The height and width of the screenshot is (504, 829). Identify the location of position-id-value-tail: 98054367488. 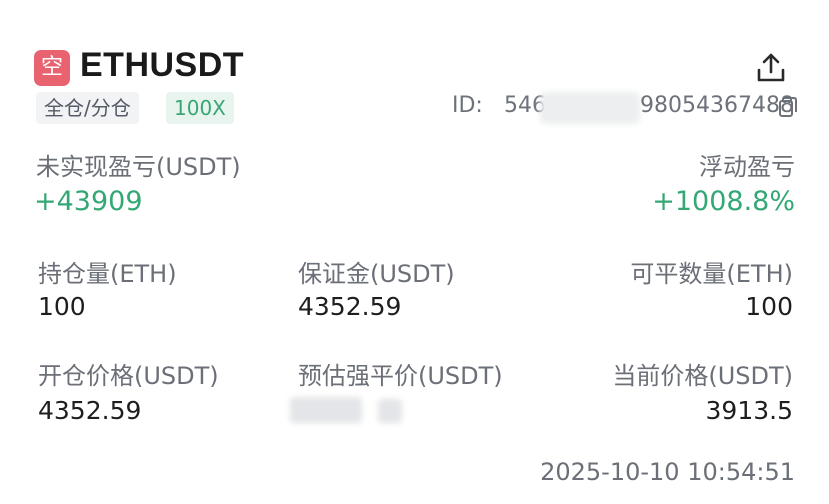
(717, 105).